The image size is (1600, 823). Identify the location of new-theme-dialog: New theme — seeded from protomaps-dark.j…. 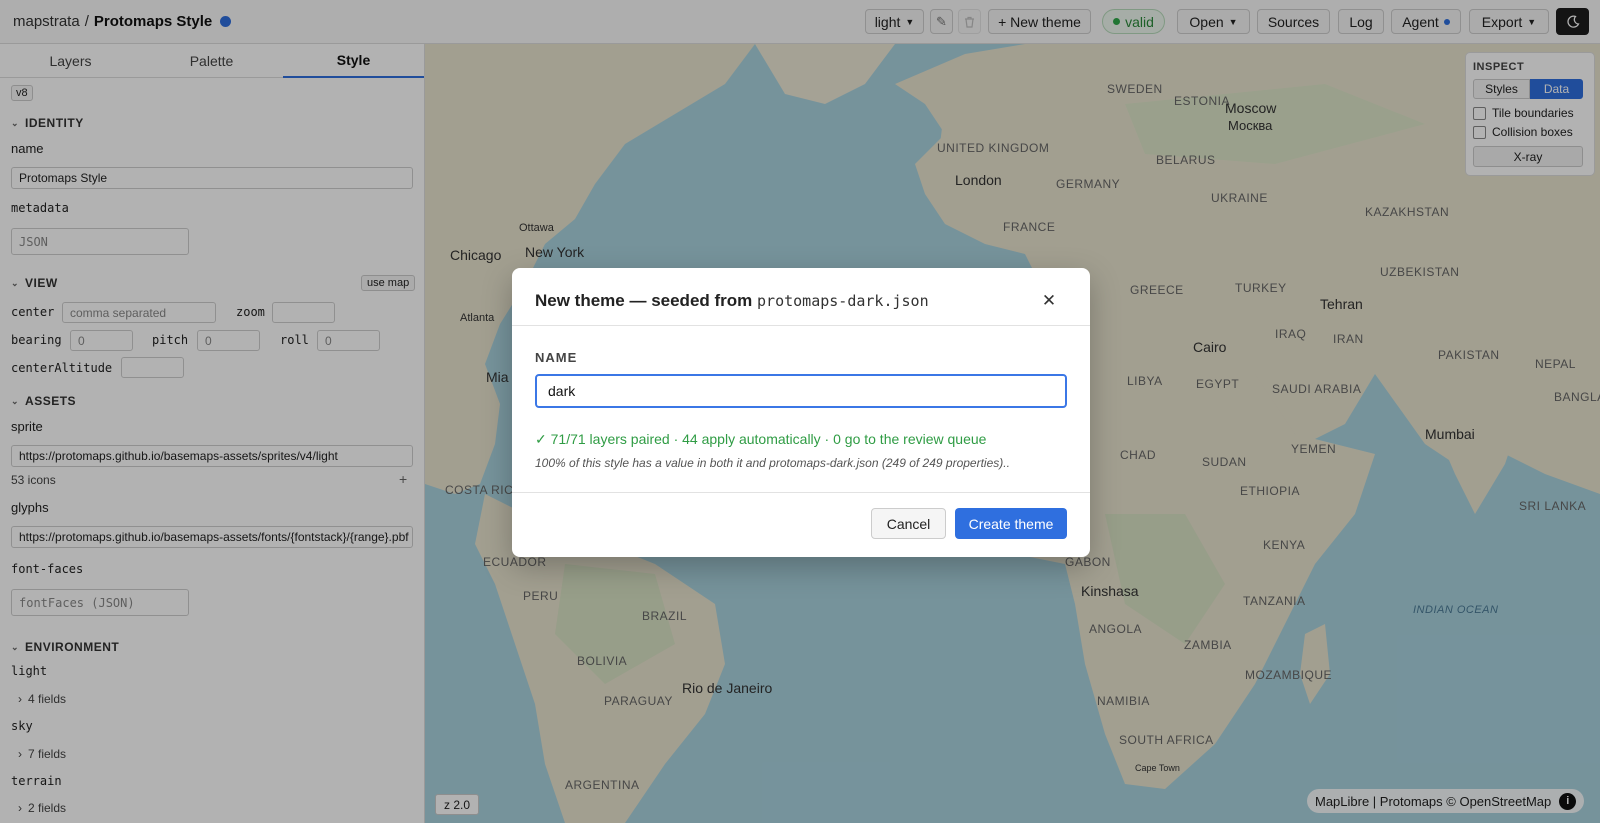
(801, 412).